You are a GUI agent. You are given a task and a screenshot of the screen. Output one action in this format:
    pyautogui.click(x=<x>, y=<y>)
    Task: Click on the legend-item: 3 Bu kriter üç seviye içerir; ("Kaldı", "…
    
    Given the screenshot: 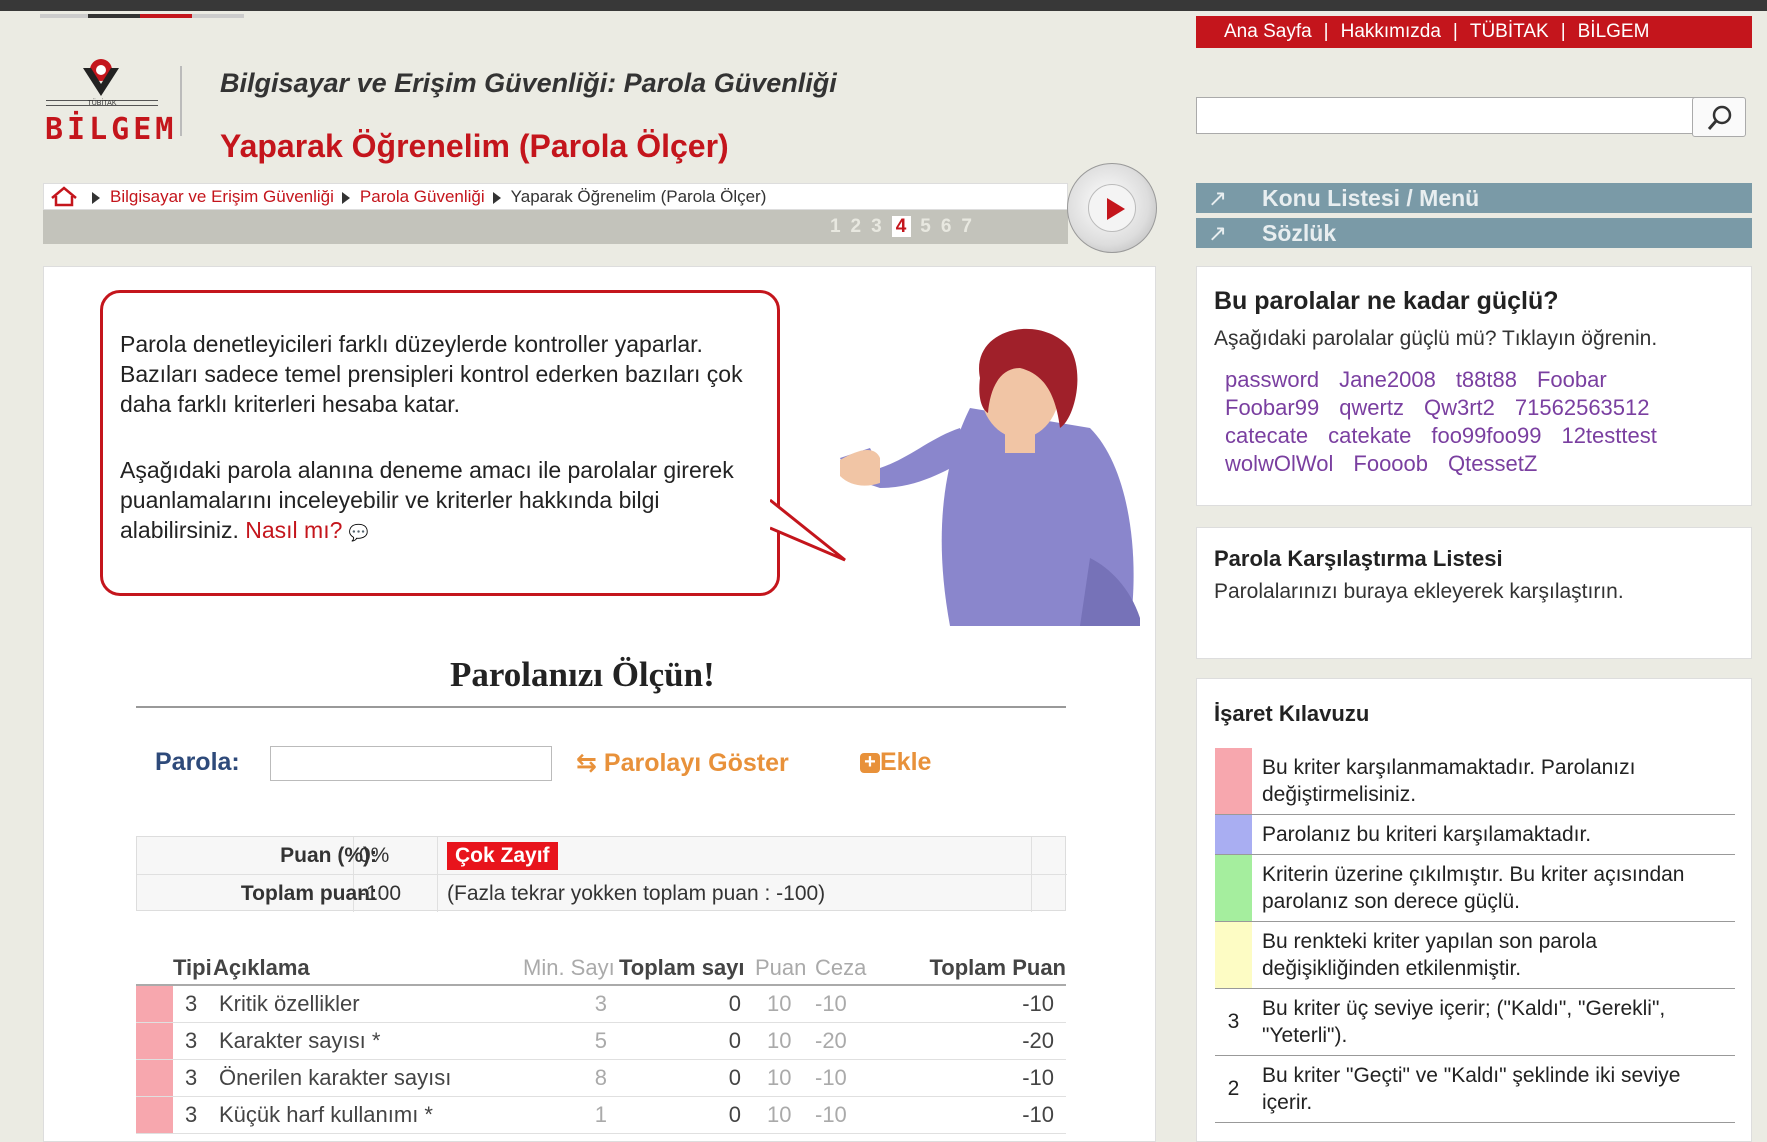 What is the action you would take?
    pyautogui.click(x=1475, y=1022)
    